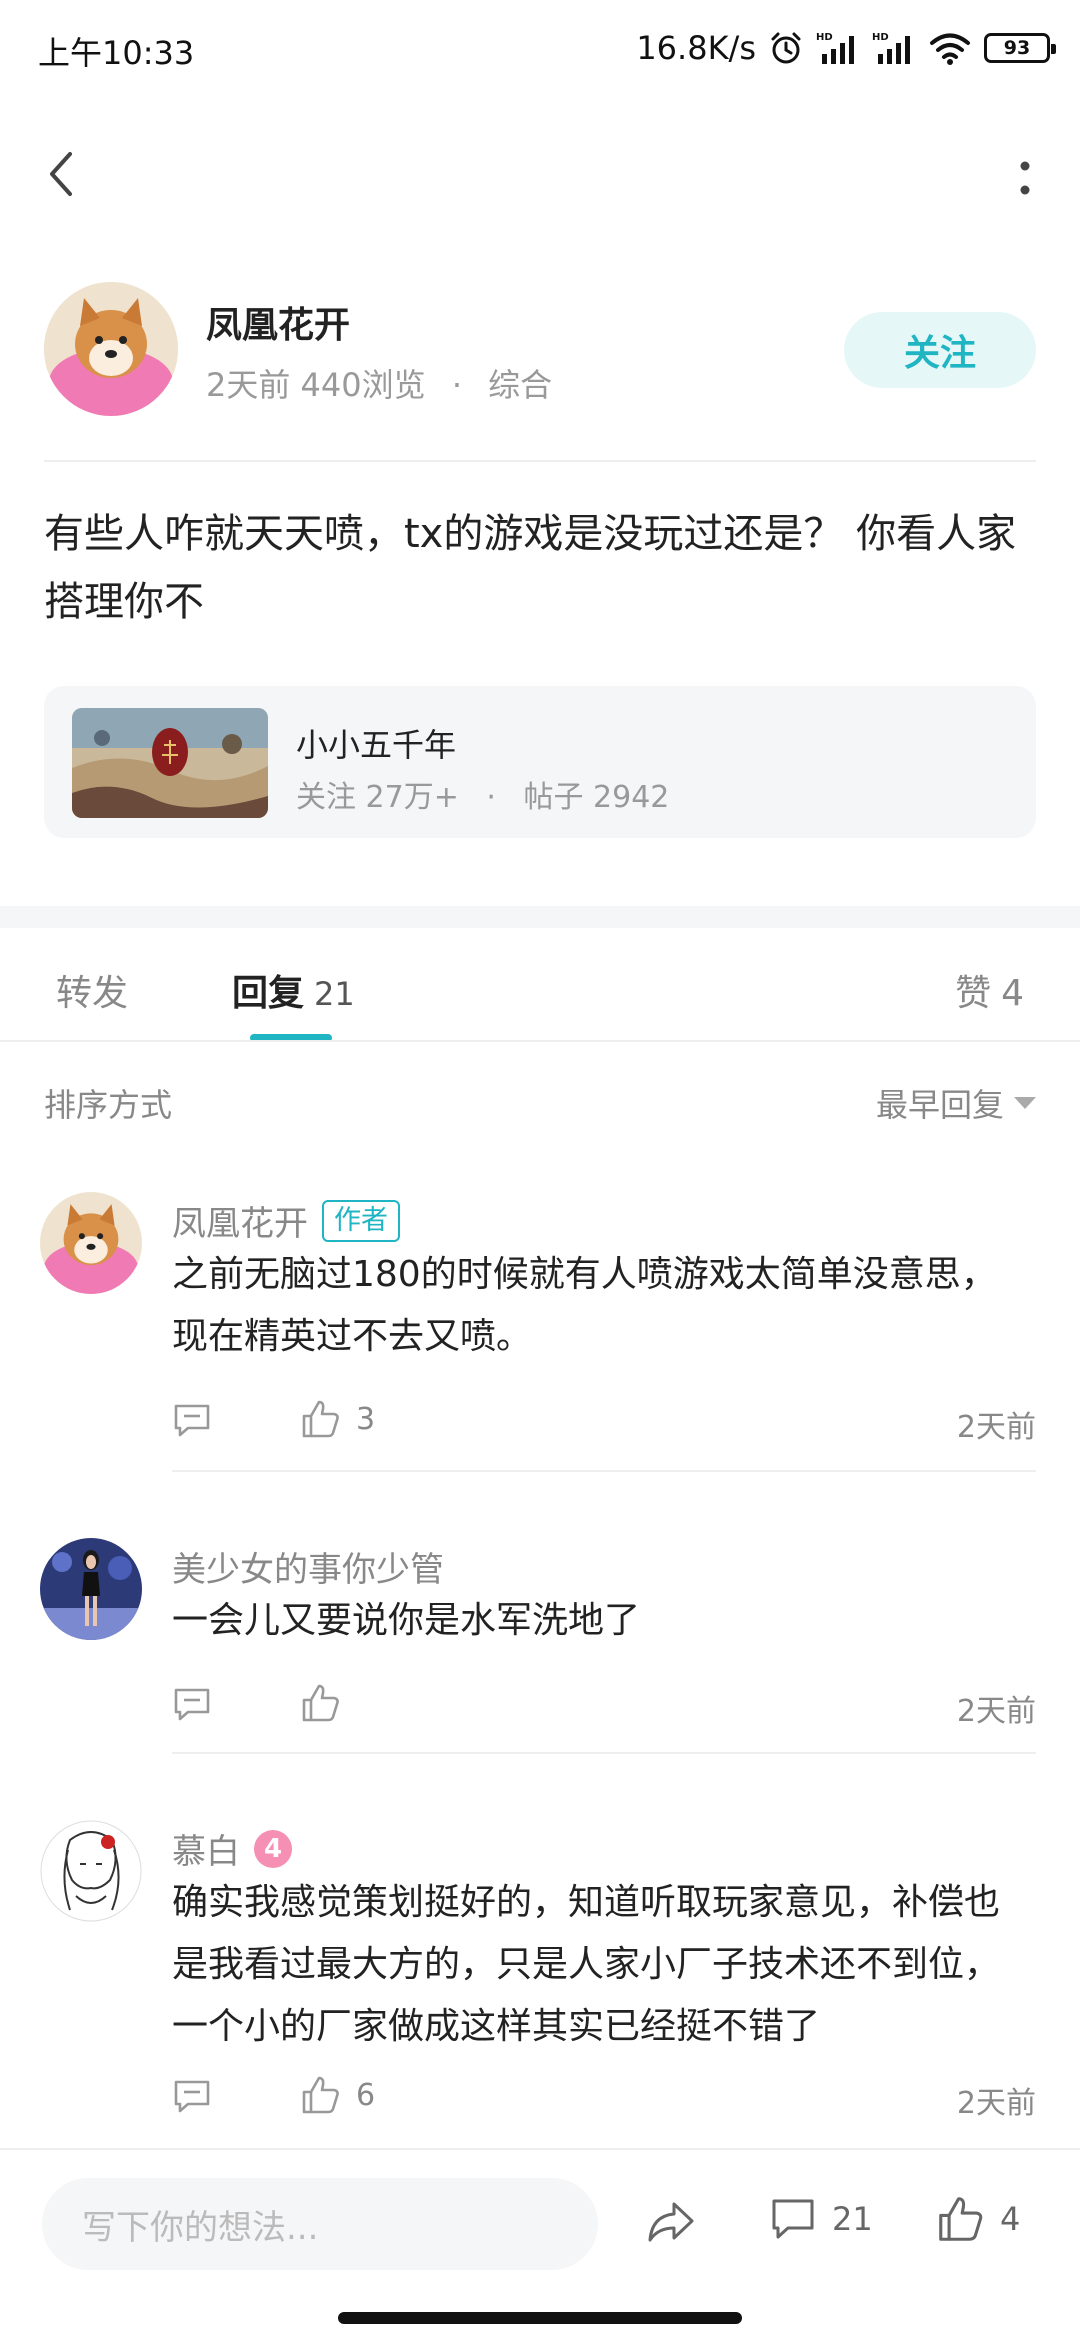  What do you see at coordinates (482, 794) in the screenshot?
I see `circle-meta: 关注 27万+ · 帖子 2942` at bounding box center [482, 794].